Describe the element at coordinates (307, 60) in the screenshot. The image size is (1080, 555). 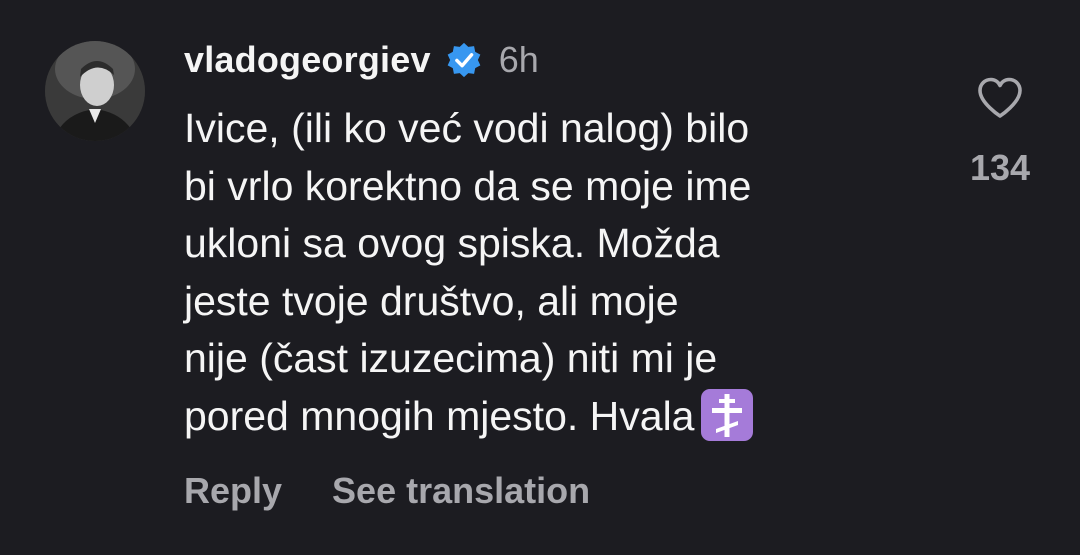
I see `username: vladogeorgiev` at that location.